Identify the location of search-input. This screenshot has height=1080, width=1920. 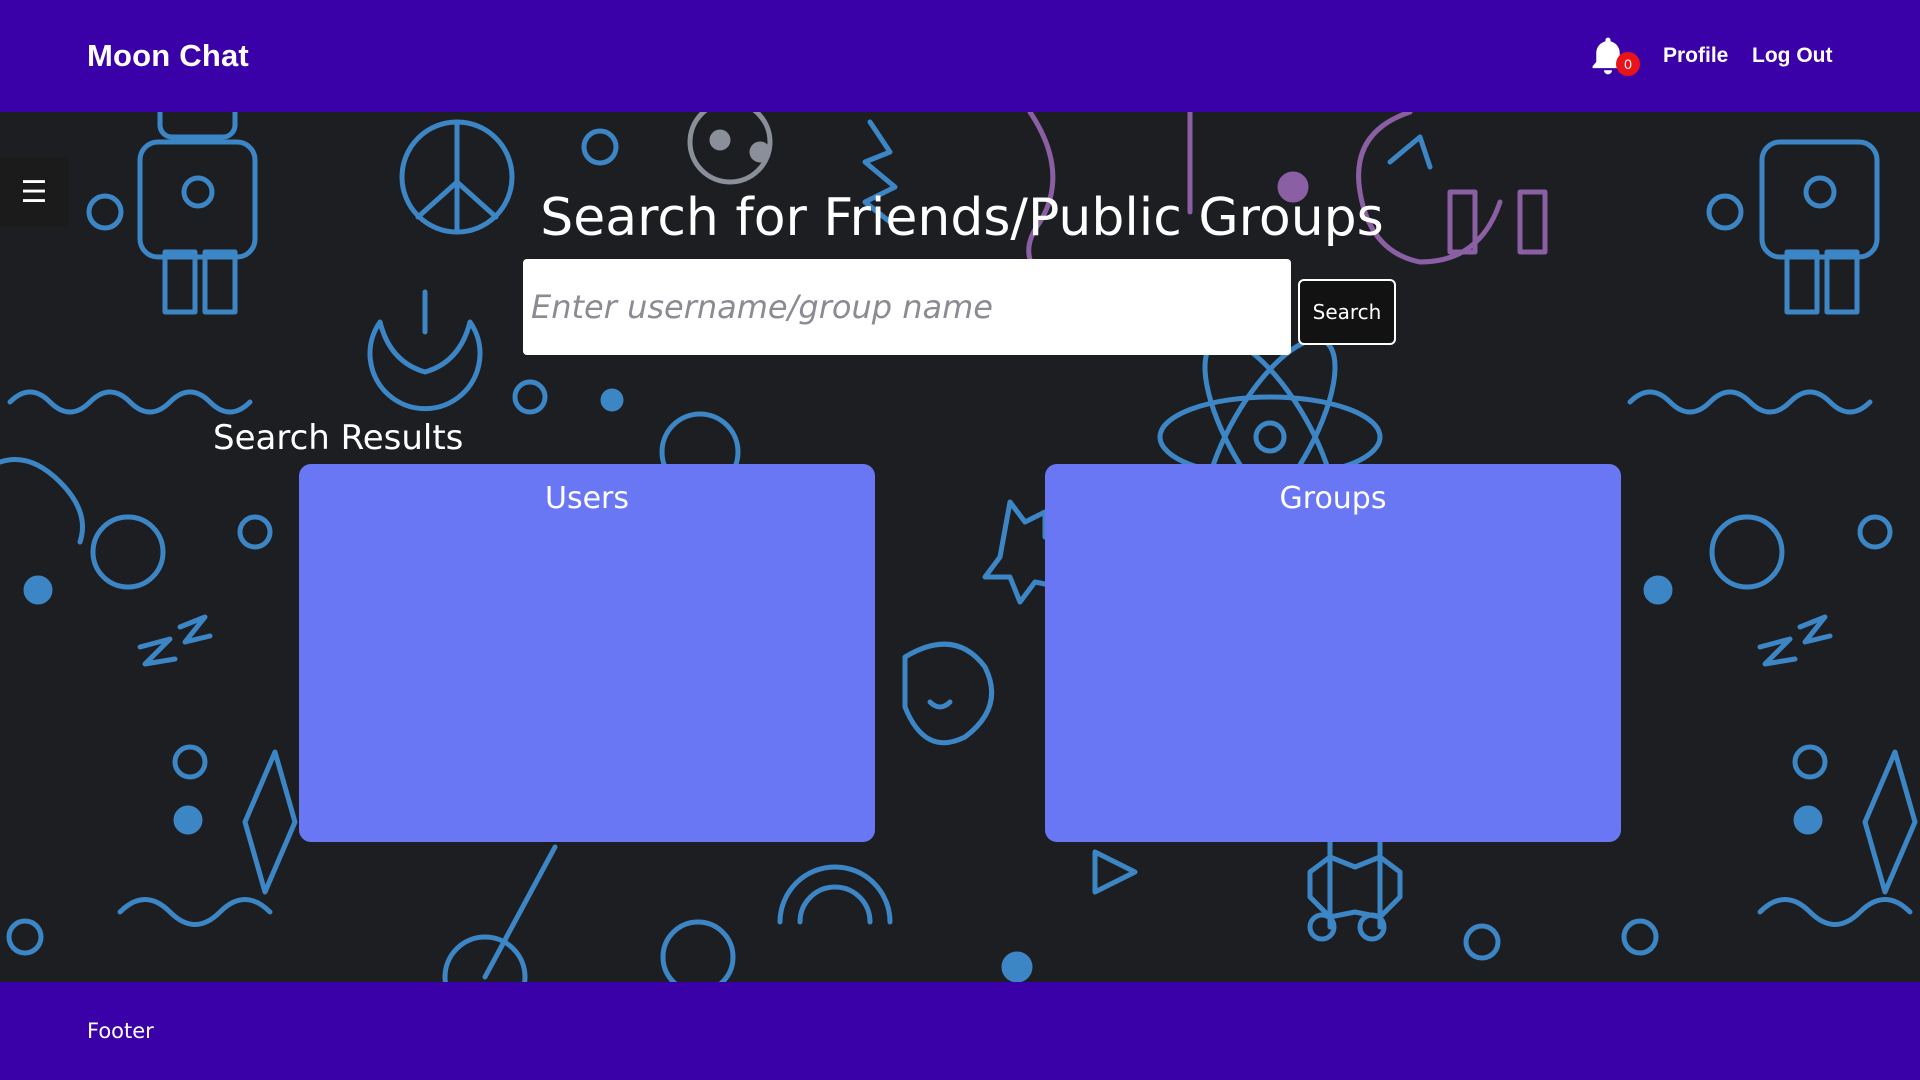
(907, 307).